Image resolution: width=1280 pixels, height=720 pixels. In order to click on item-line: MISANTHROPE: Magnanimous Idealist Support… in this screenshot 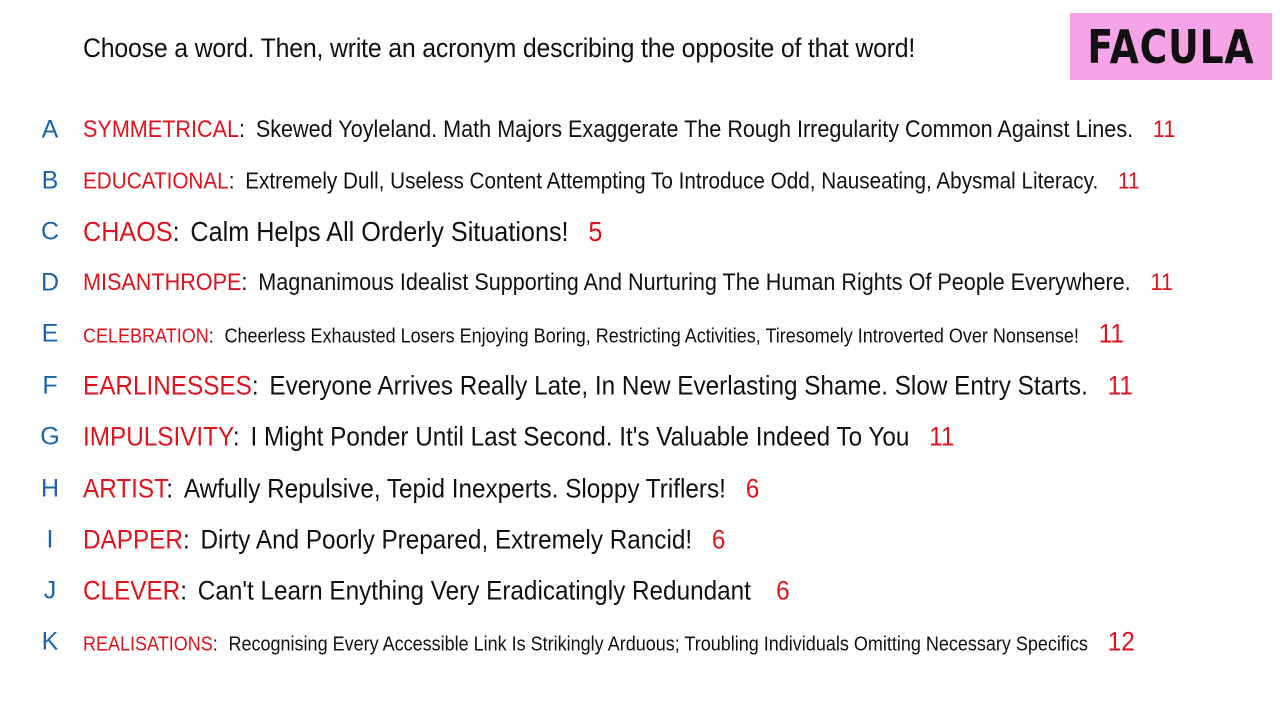, I will do `click(628, 282)`.